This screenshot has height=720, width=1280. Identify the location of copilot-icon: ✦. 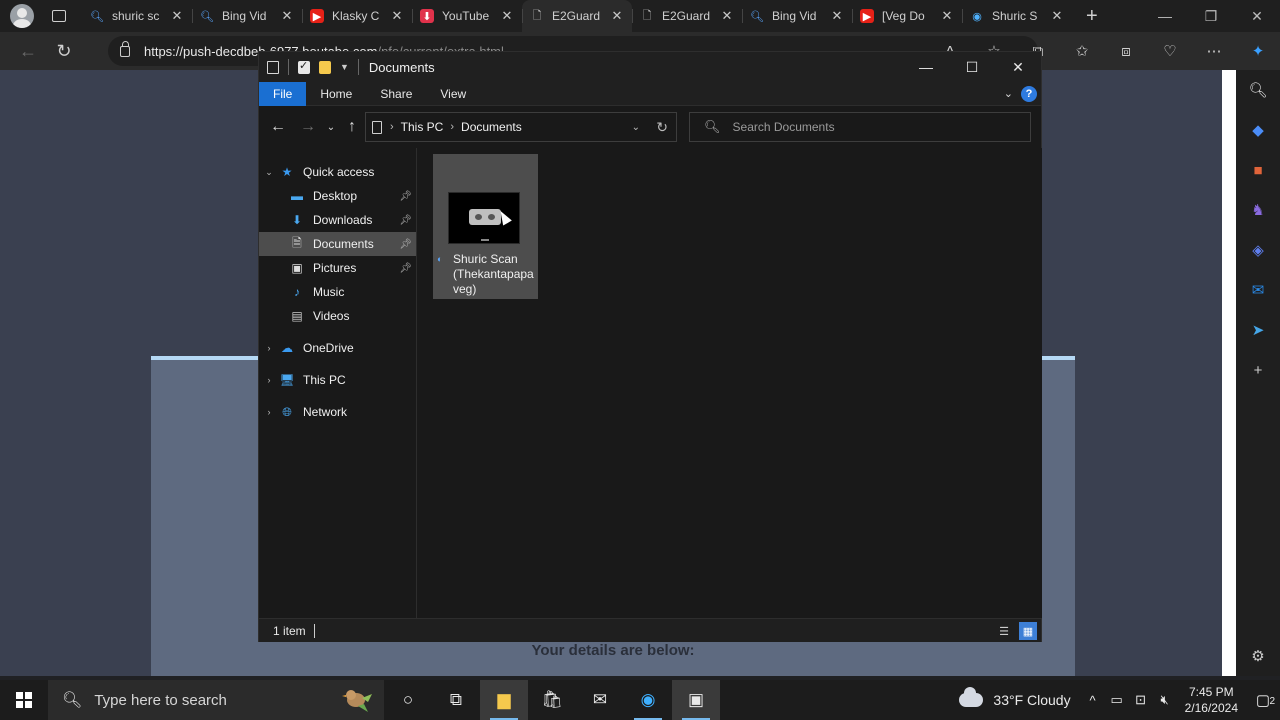
(1258, 51).